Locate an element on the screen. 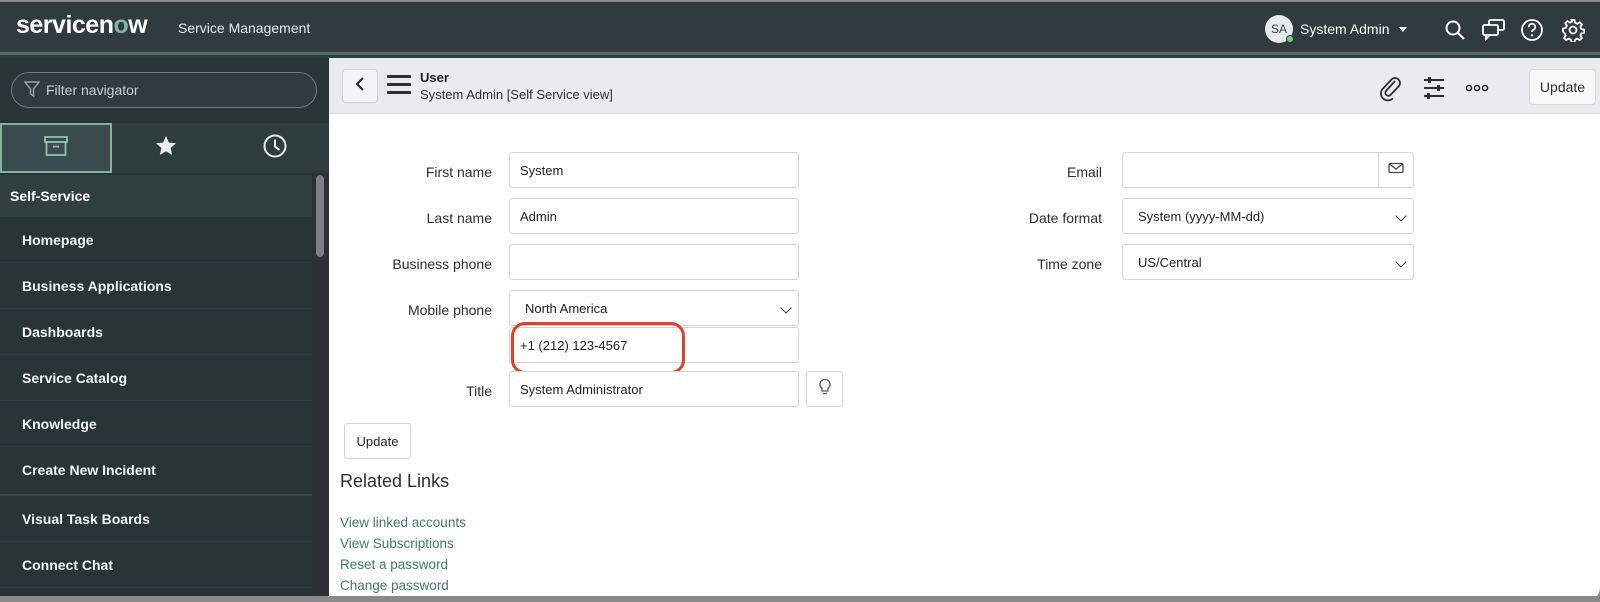  settings-icon is located at coordinates (1573, 31).